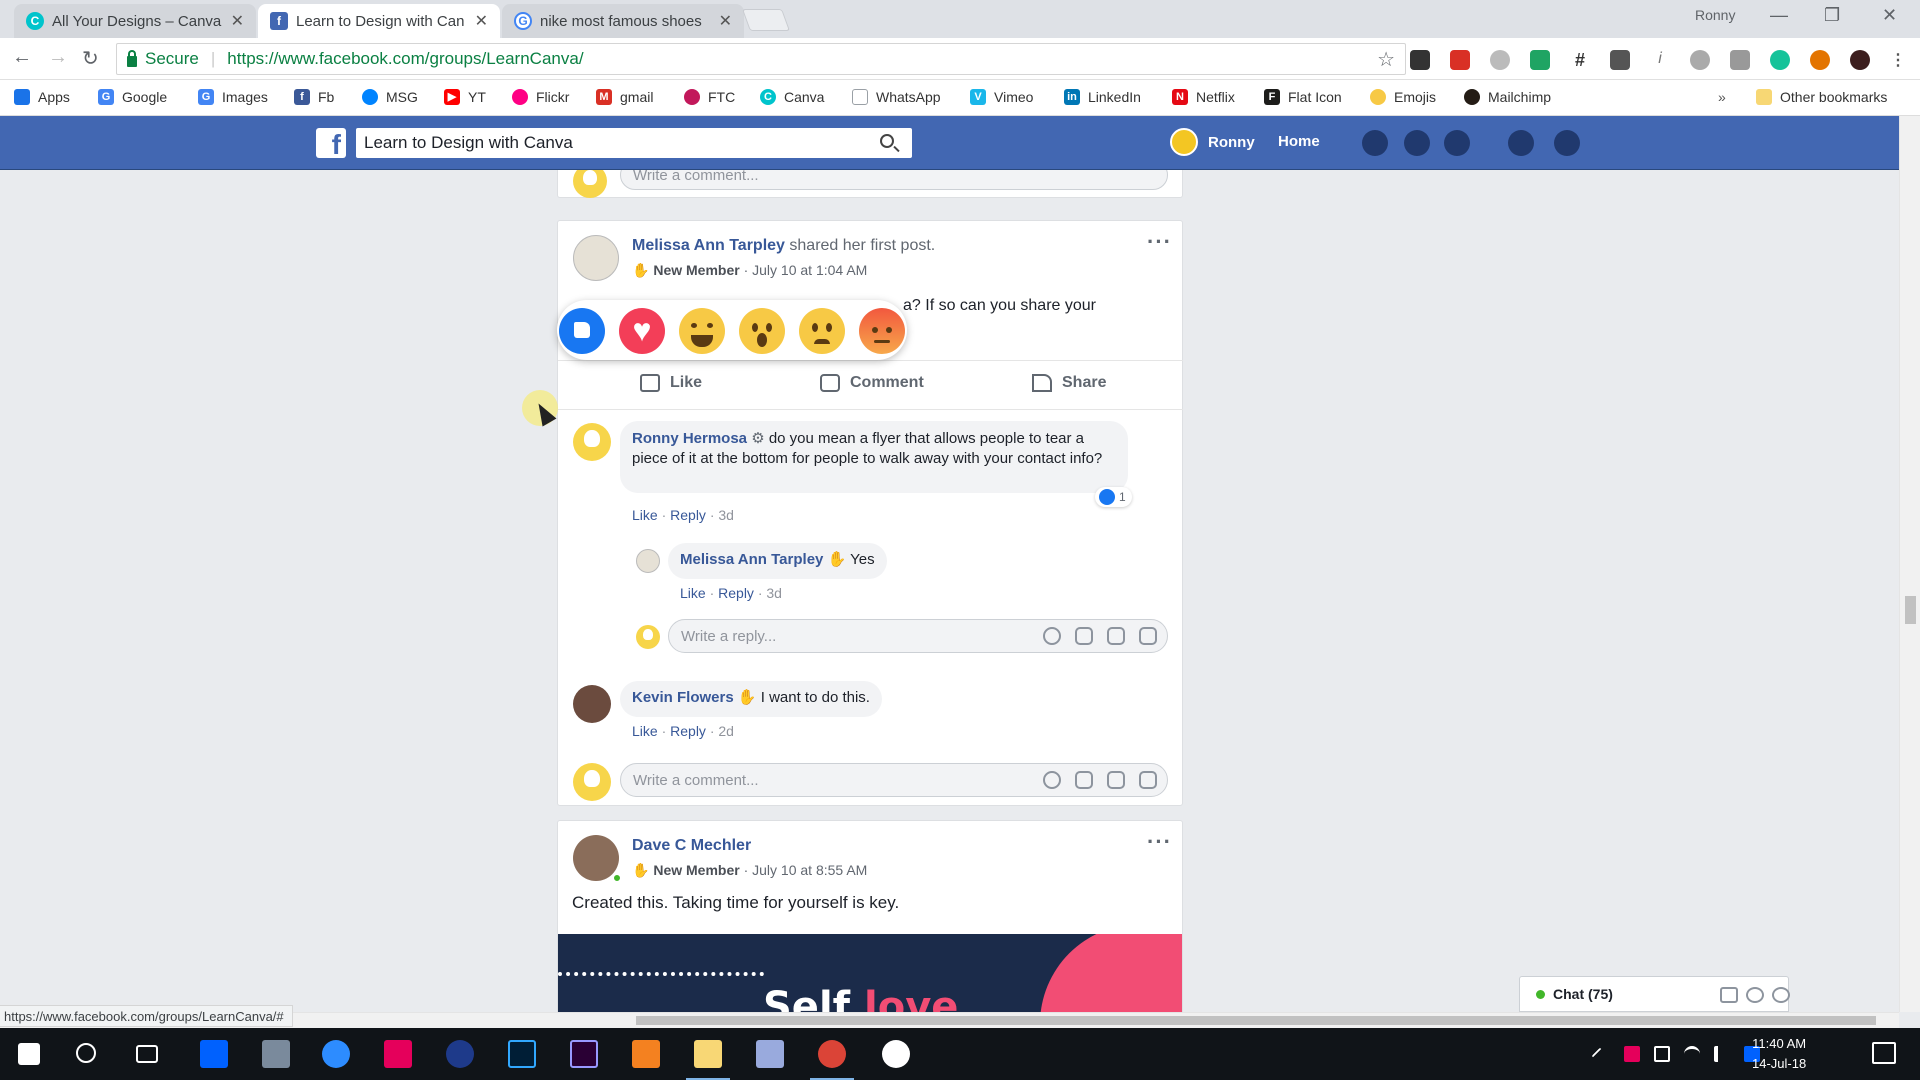 This screenshot has height=1080, width=1920. Describe the element at coordinates (623, 21) in the screenshot. I see `tab-google-search: G nike most famous shoes ✕` at that location.